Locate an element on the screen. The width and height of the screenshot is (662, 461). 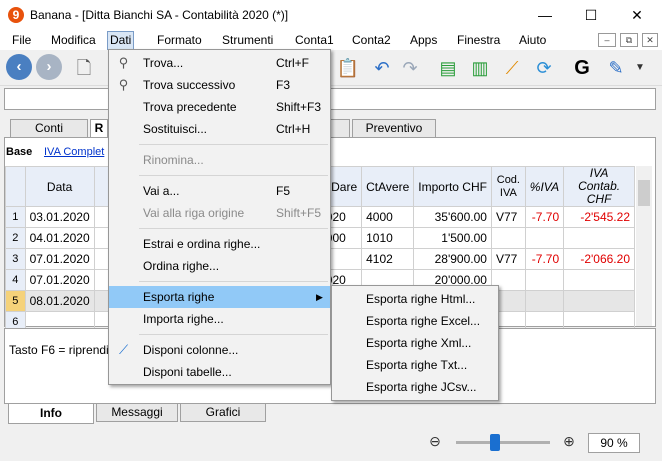
cell-ctavere: 4000 is located at coordinates (388, 217).